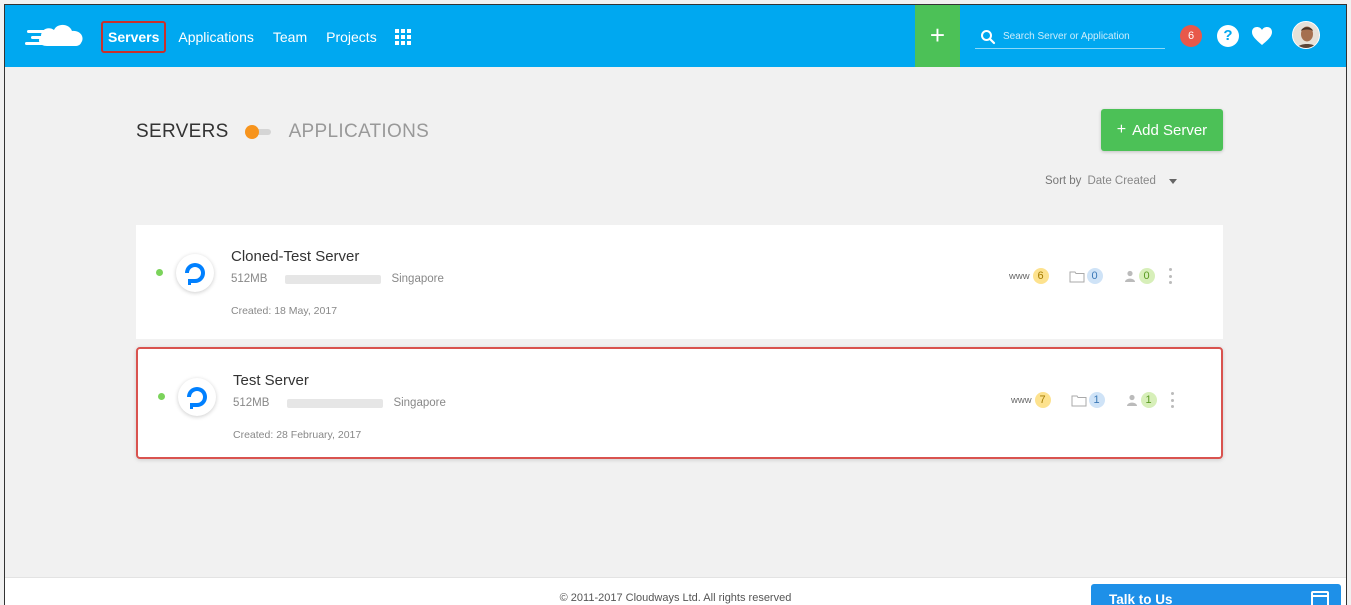  Describe the element at coordinates (1096, 400) in the screenshot. I see `folders-count: 1` at that location.